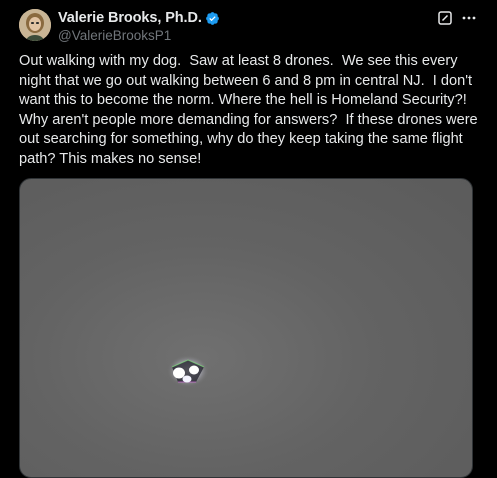 This screenshot has width=497, height=478. I want to click on author-display-name: Valerie Brooks, Ph.D., so click(130, 18).